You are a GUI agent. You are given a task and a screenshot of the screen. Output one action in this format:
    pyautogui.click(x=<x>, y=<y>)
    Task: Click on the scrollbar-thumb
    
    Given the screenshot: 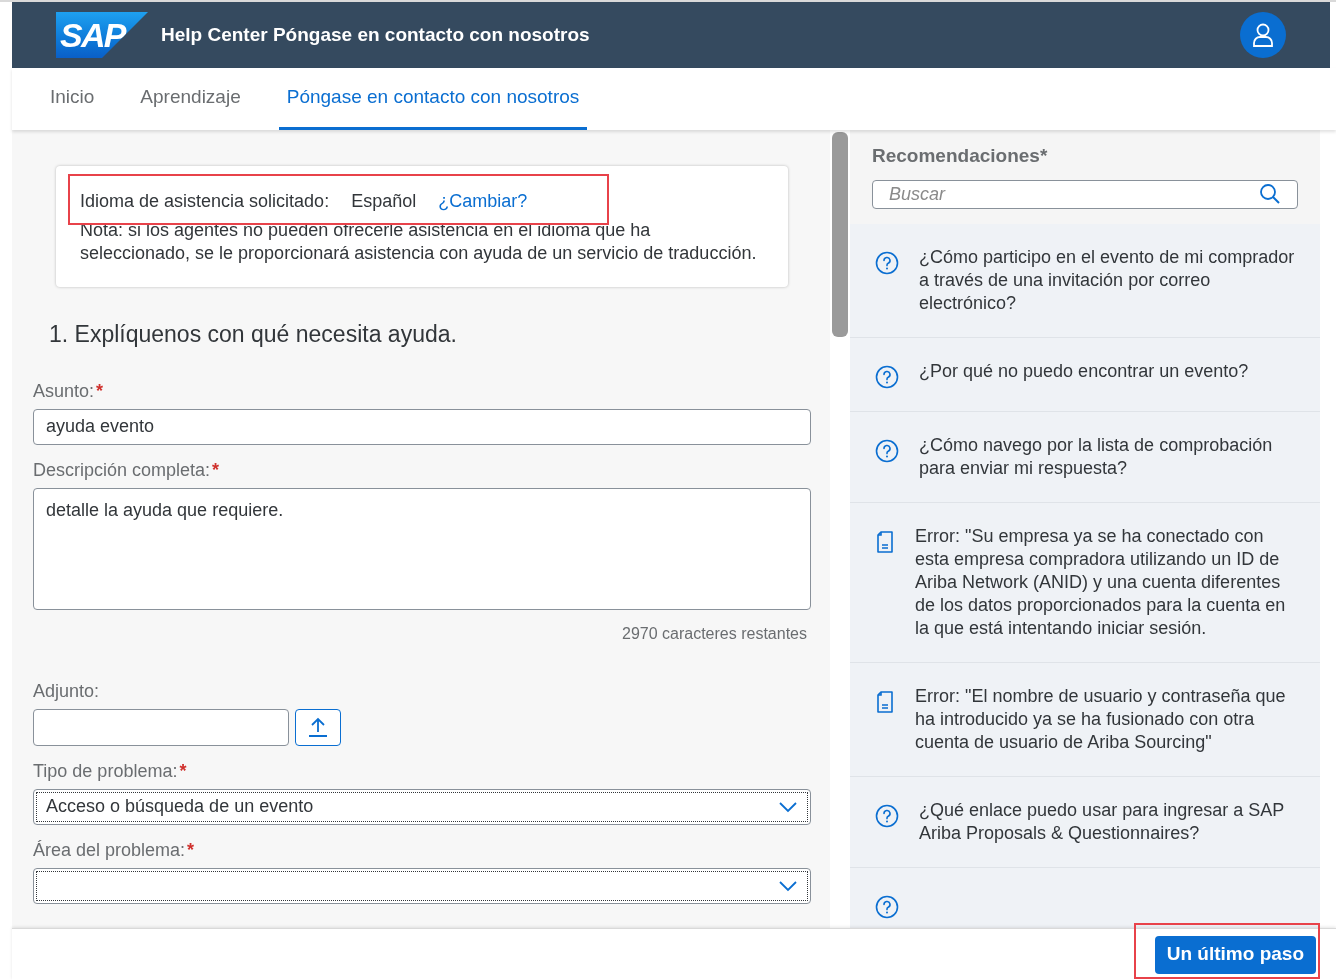 What is the action you would take?
    pyautogui.click(x=840, y=234)
    